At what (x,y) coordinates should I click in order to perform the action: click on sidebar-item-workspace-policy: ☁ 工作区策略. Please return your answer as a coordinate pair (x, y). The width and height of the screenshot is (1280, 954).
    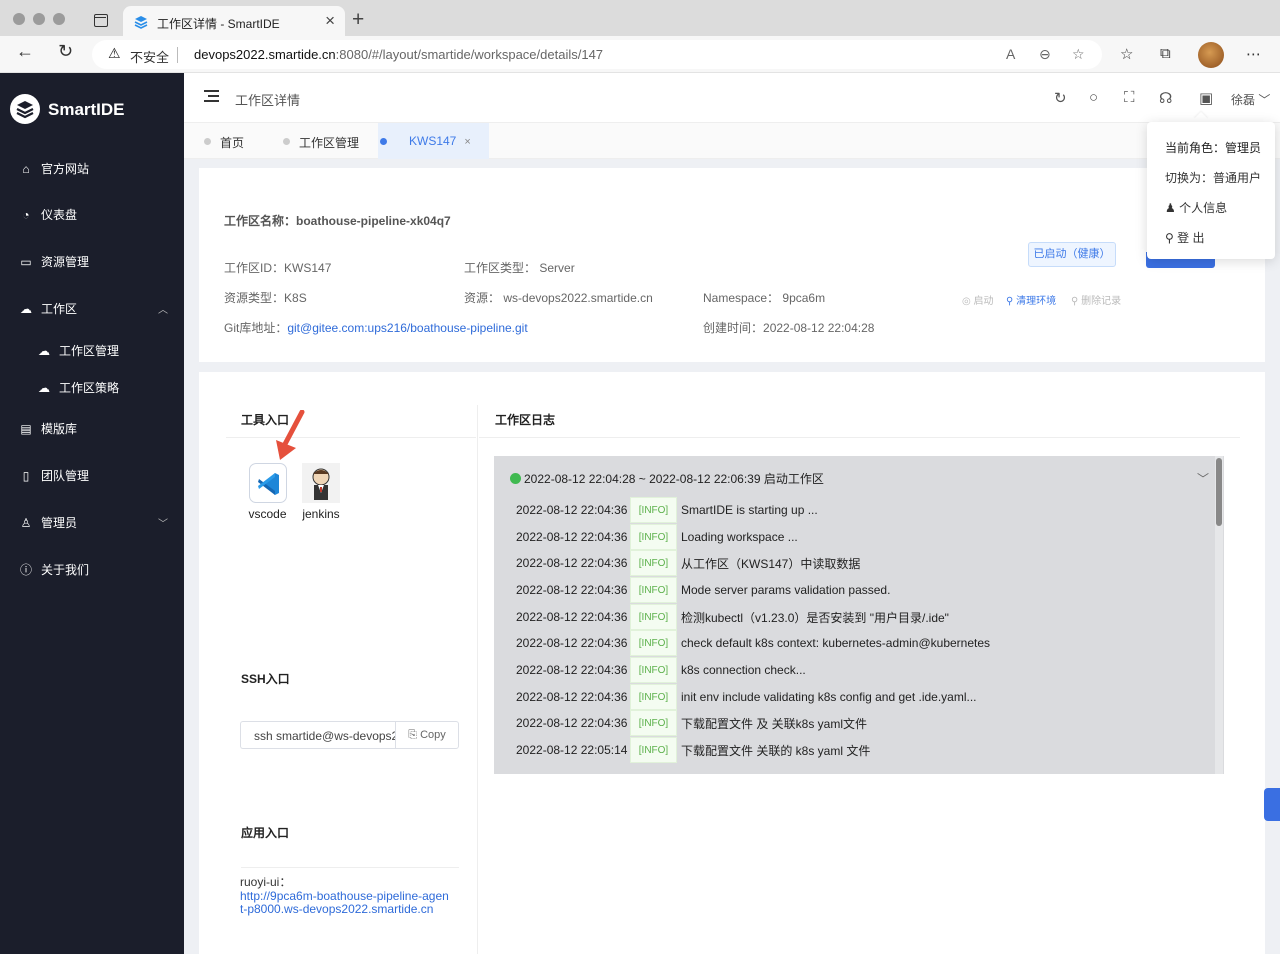
    Looking at the image, I should click on (111, 387).